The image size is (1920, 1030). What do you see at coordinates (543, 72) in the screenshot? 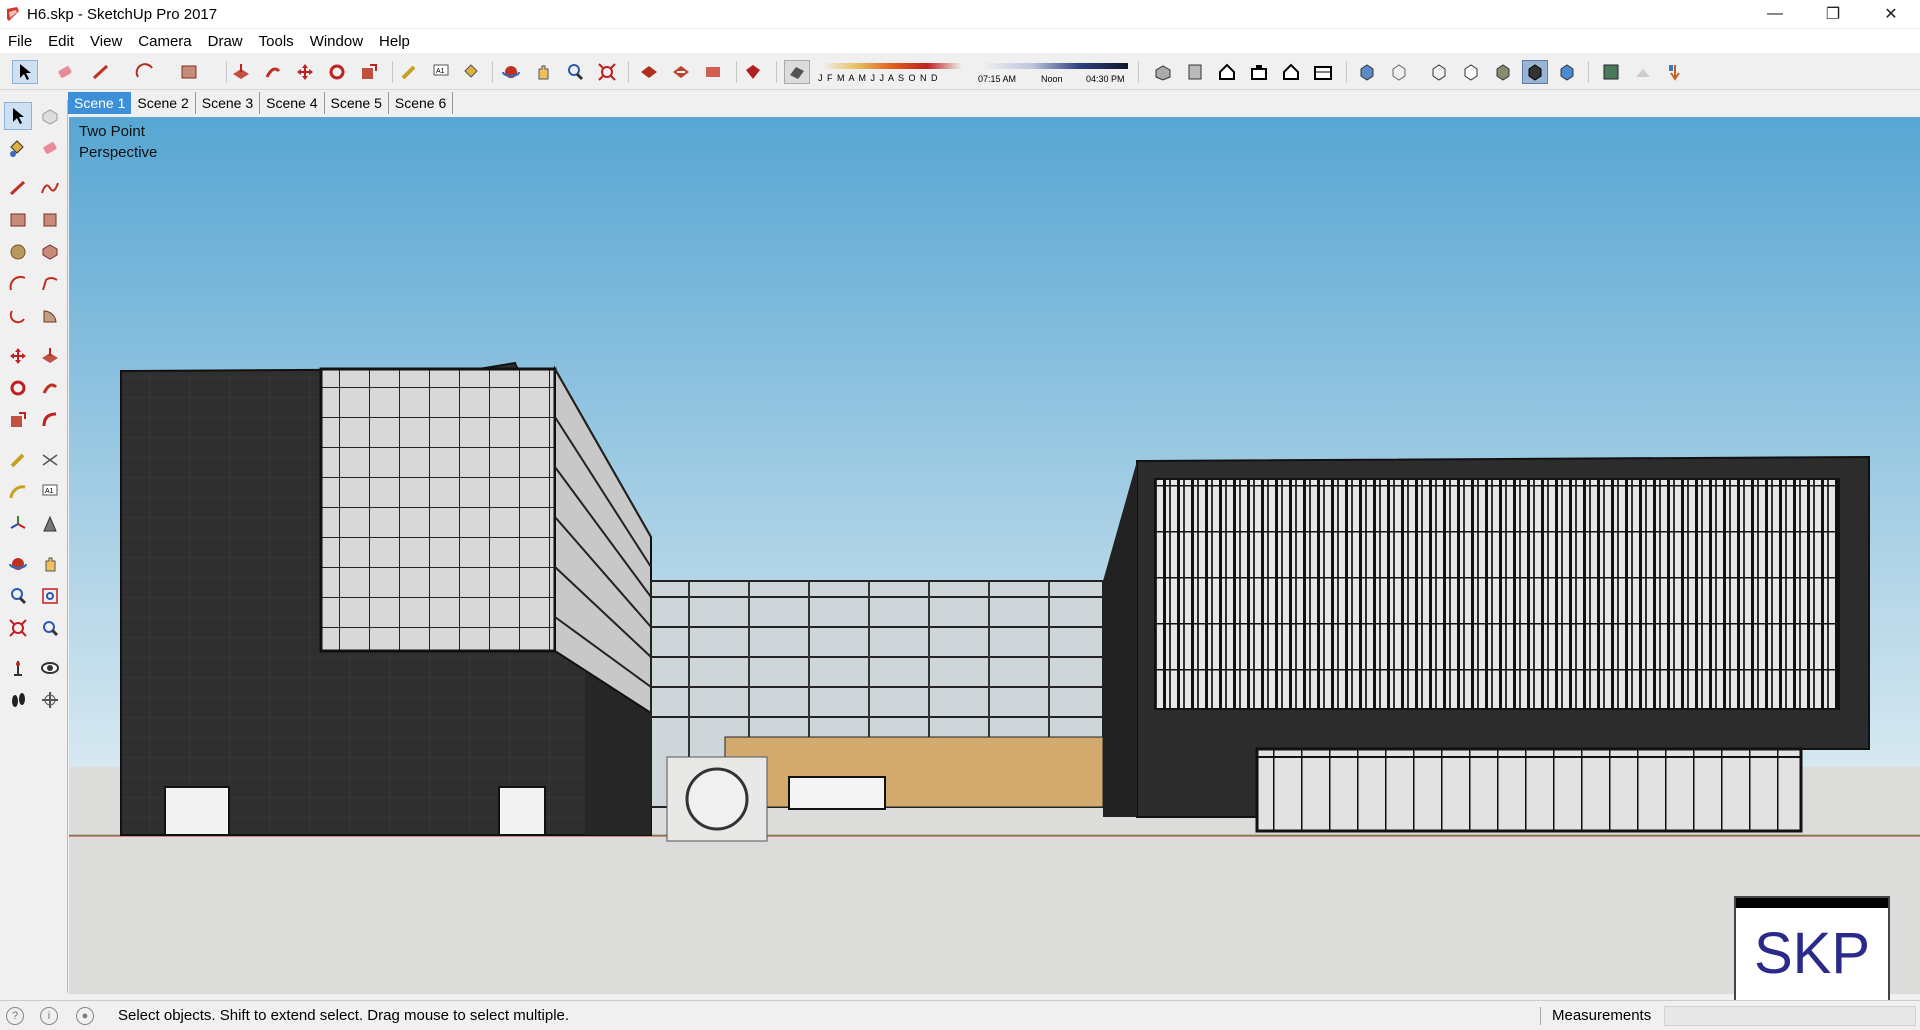
I see `pan-tool-icon` at bounding box center [543, 72].